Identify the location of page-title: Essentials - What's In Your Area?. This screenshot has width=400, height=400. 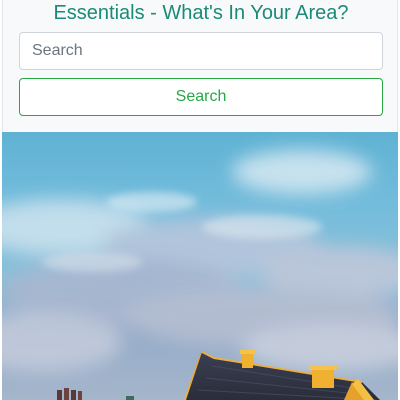
(201, 13).